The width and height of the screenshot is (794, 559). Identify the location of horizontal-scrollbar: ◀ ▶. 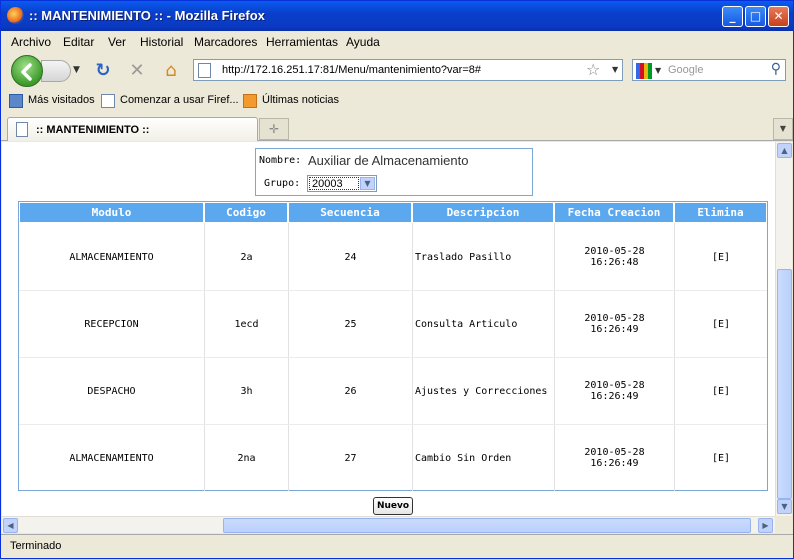
(388, 524).